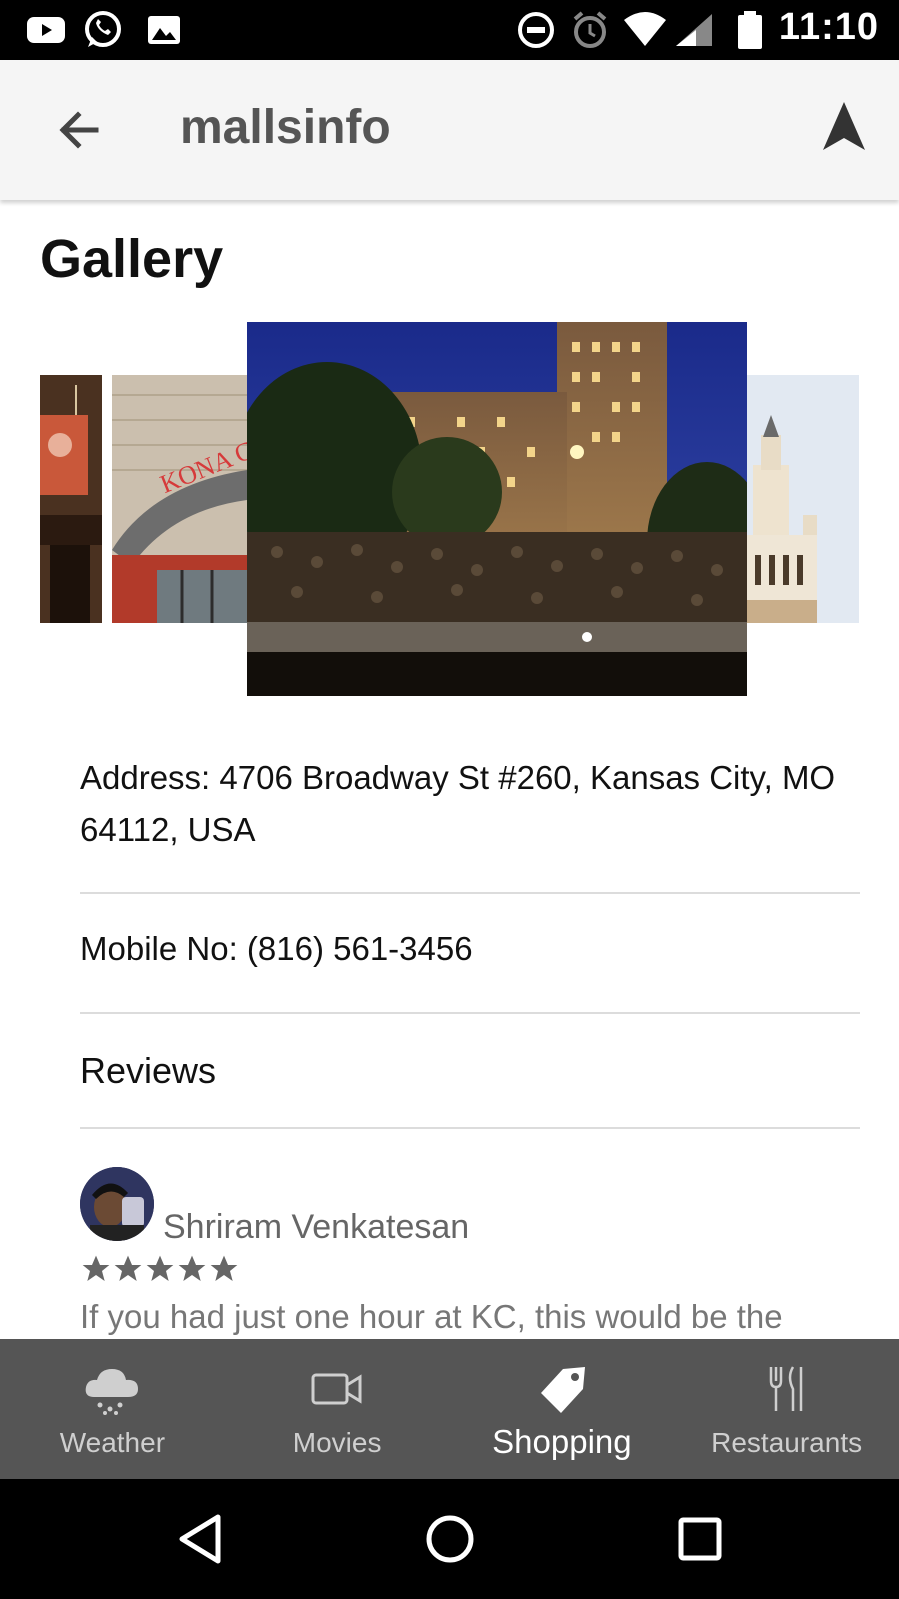  I want to click on mobile-number-text: Mobile No: (816) 561-3456, so click(470, 949).